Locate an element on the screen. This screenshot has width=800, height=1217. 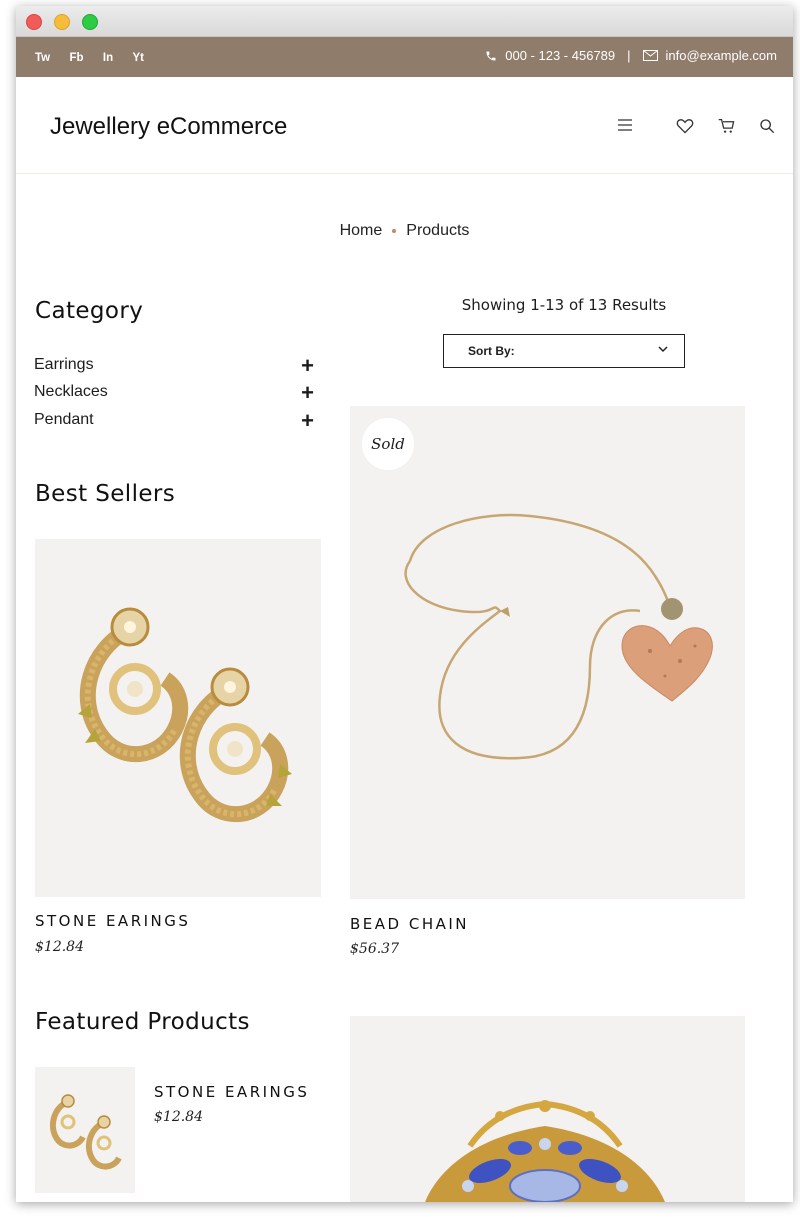
sort-dropdown: Sort By: is located at coordinates (564, 351).